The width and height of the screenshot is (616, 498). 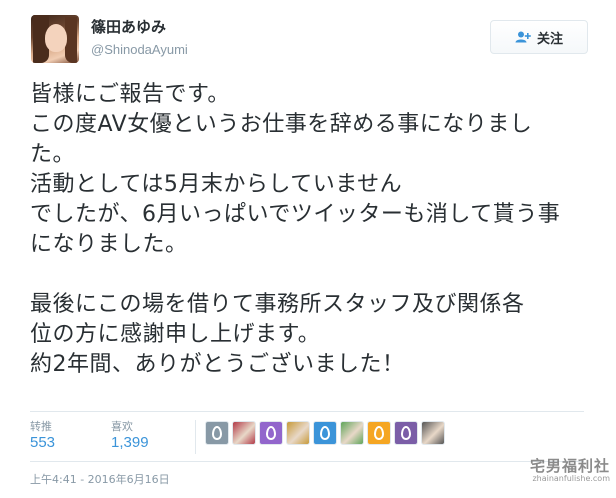 I want to click on user-handle: @ShinodaAyumi, so click(x=139, y=49).